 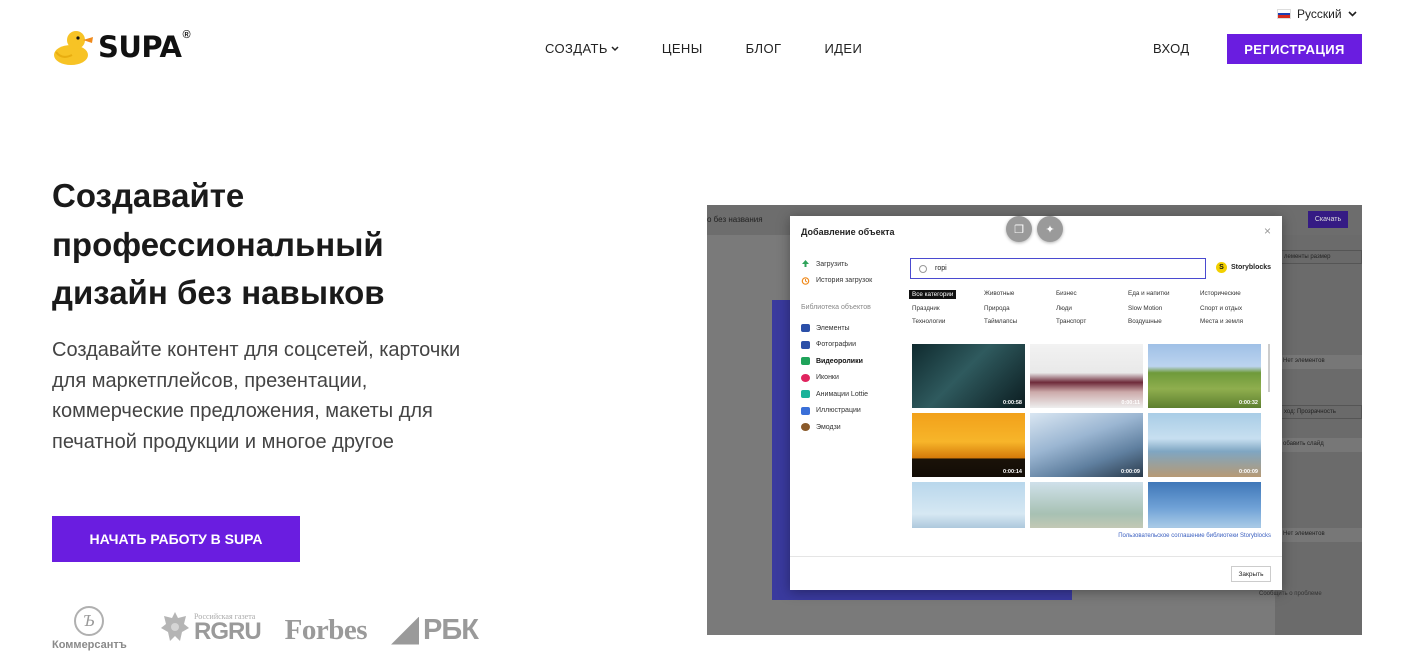 I want to click on history-item: История загрузок, so click(x=851, y=281).